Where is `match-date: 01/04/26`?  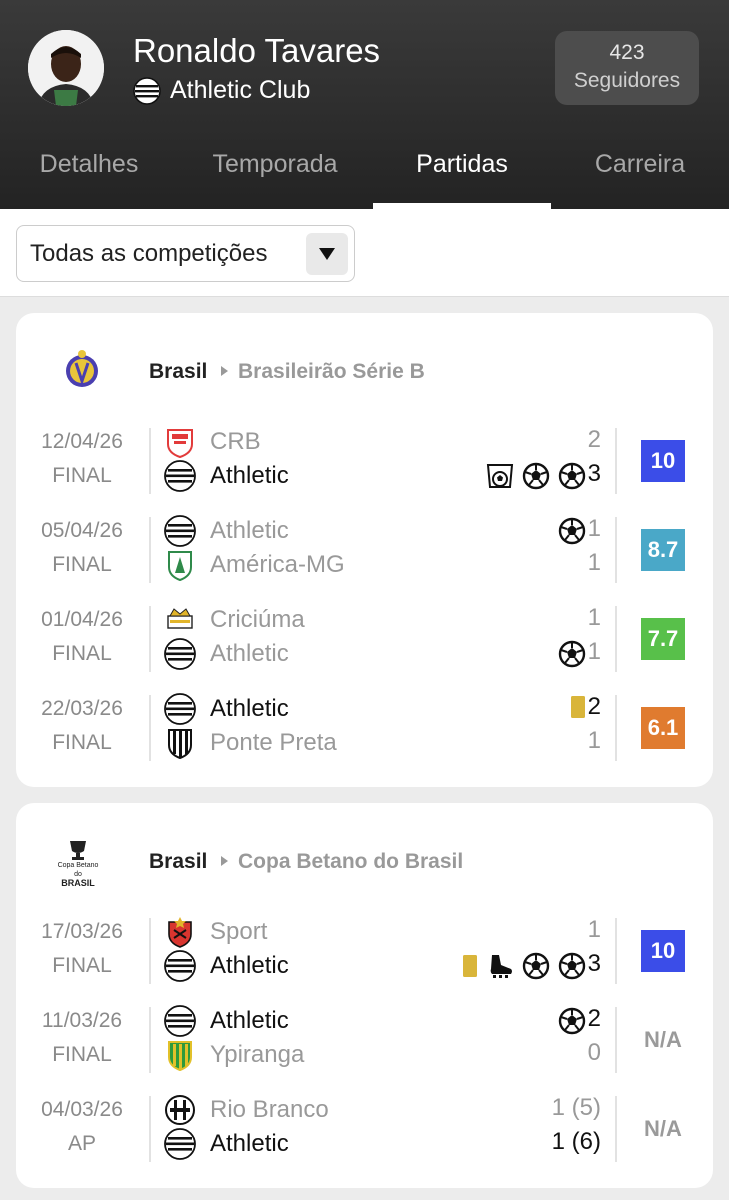 match-date: 01/04/26 is located at coordinates (82, 619).